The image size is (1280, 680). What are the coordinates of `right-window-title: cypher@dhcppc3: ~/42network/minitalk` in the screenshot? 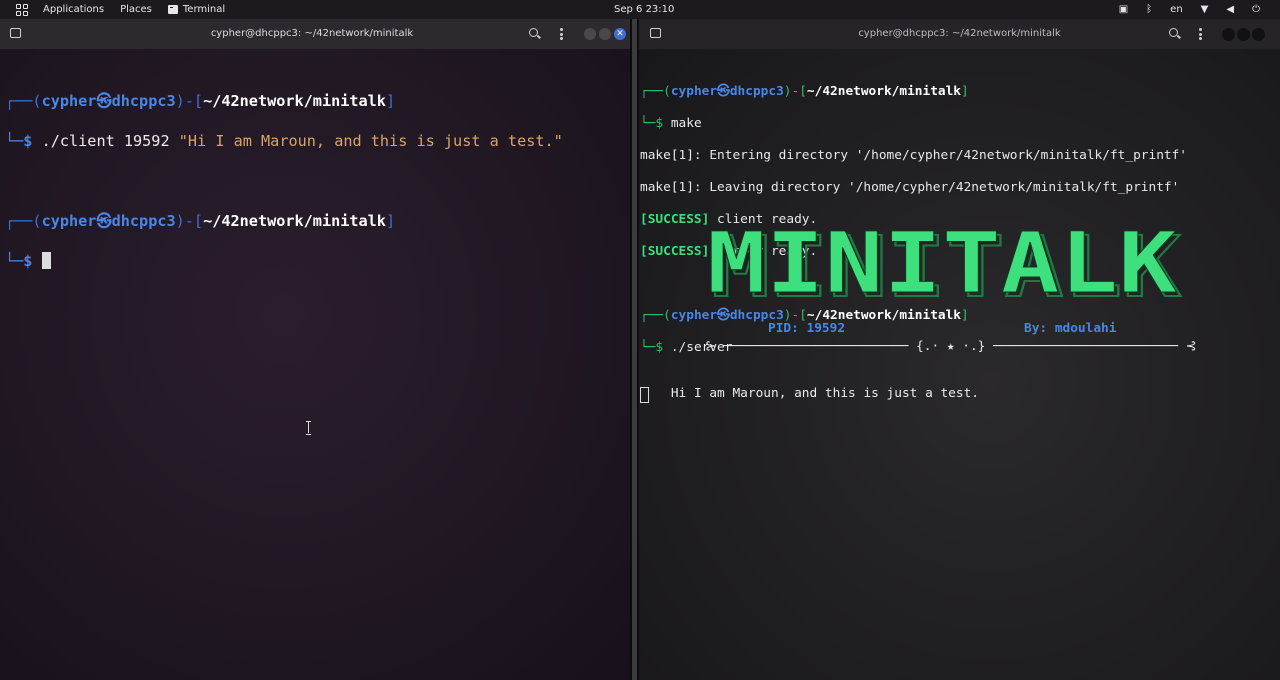 It's located at (959, 33).